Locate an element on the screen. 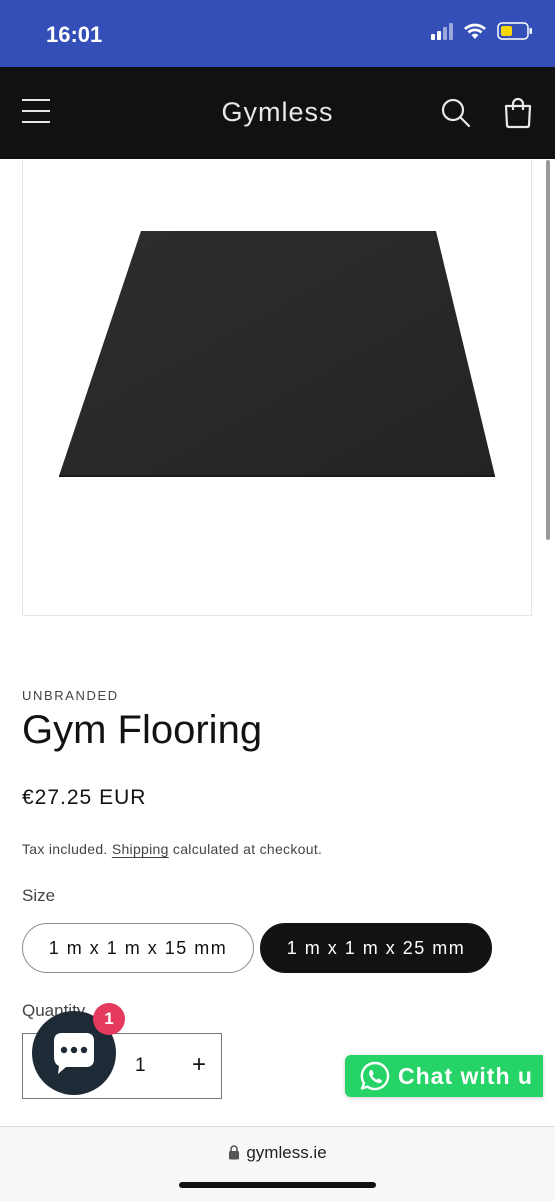 The image size is (555, 1201). browser-bottom-bar: gymless.ie is located at coordinates (277, 1163).